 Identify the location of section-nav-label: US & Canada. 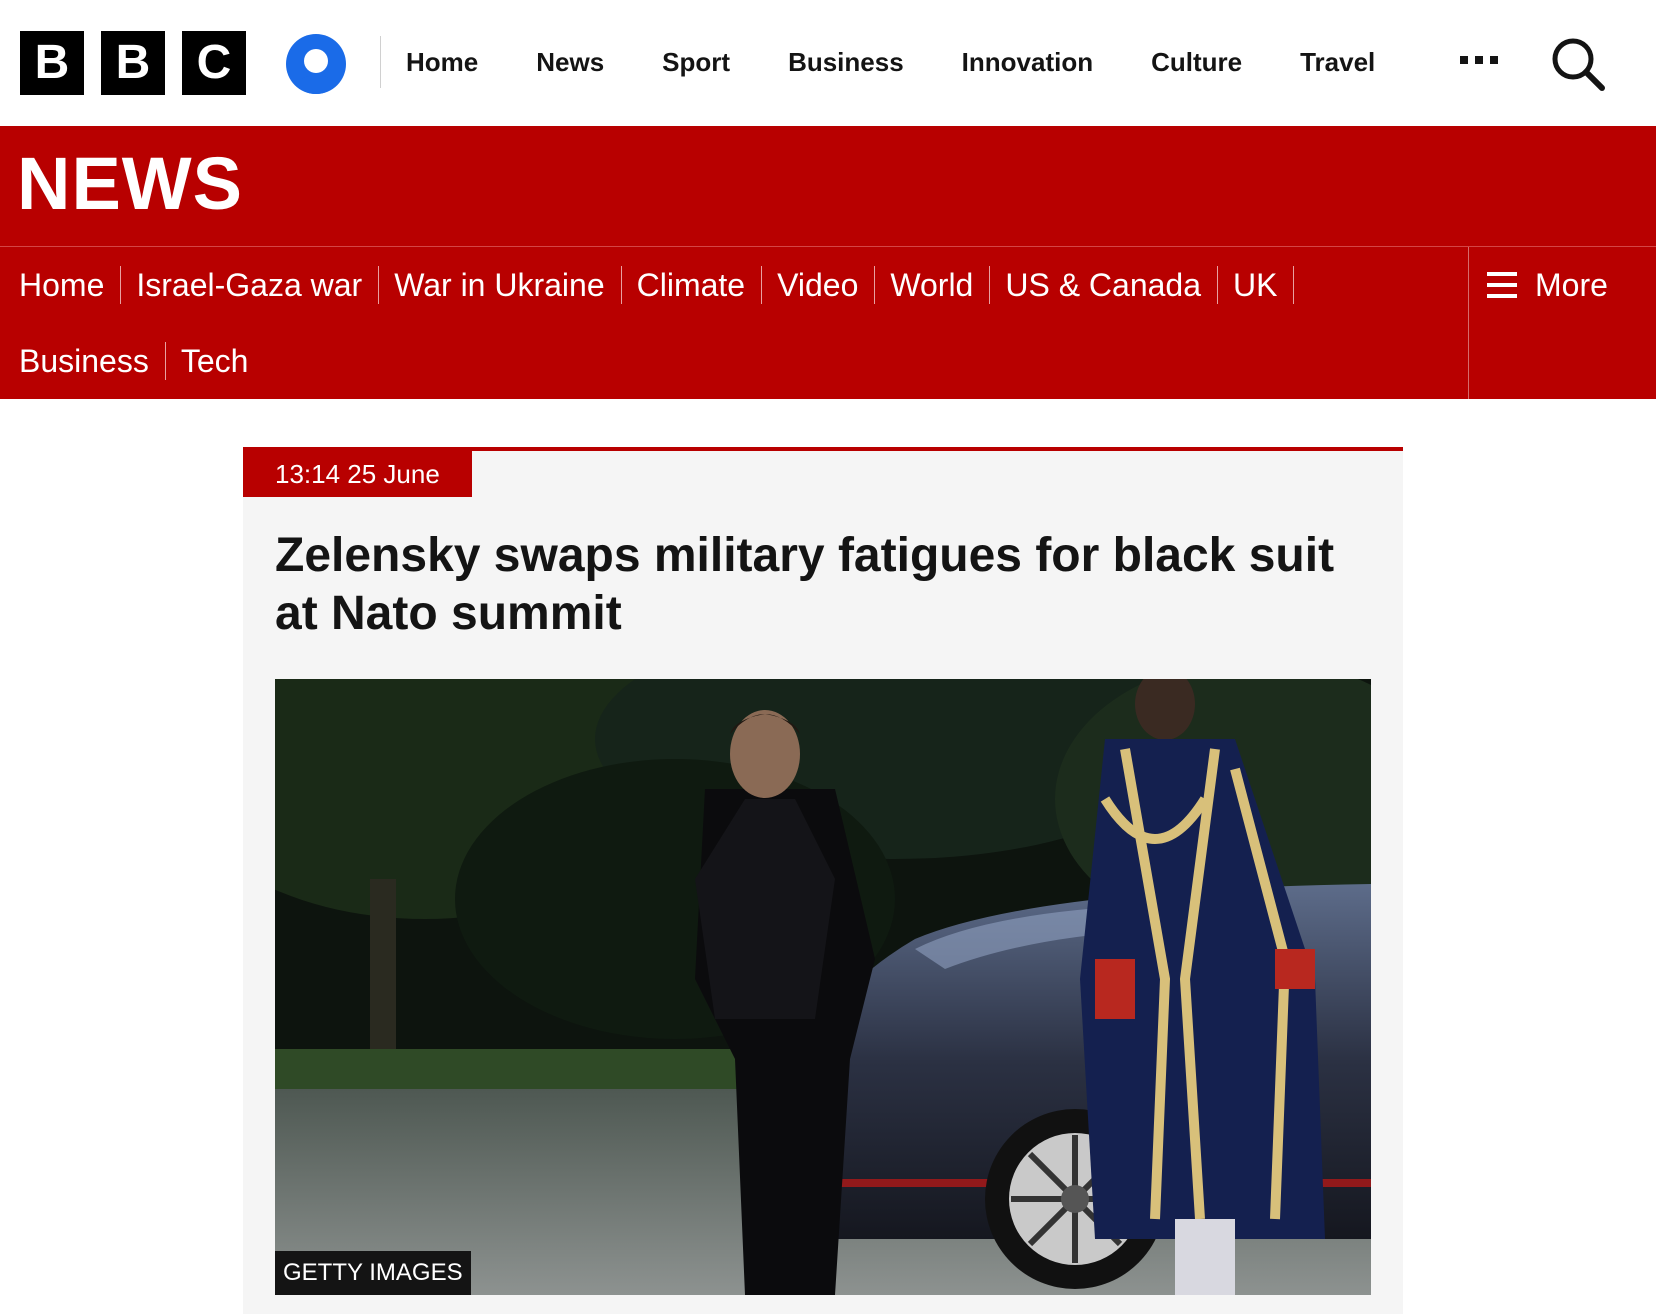
(1103, 285).